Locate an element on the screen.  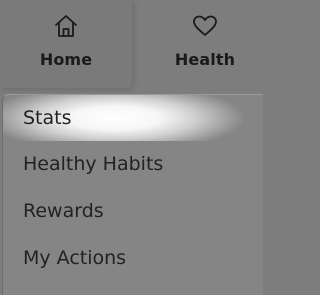
menu-item-healthy-habits: Healthy Habits is located at coordinates (133, 164).